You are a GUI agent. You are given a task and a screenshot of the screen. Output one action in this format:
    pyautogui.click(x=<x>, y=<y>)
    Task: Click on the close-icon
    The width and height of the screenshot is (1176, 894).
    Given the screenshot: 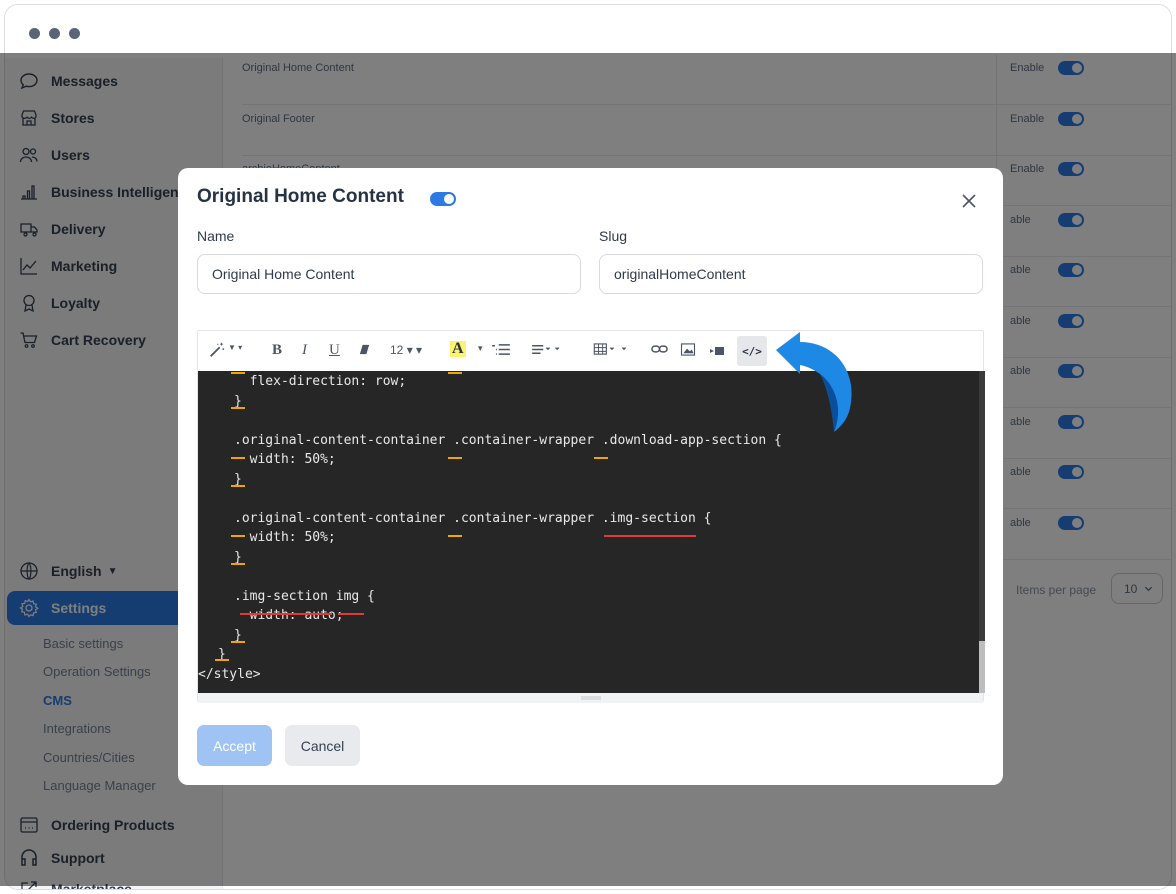 What is the action you would take?
    pyautogui.click(x=969, y=201)
    